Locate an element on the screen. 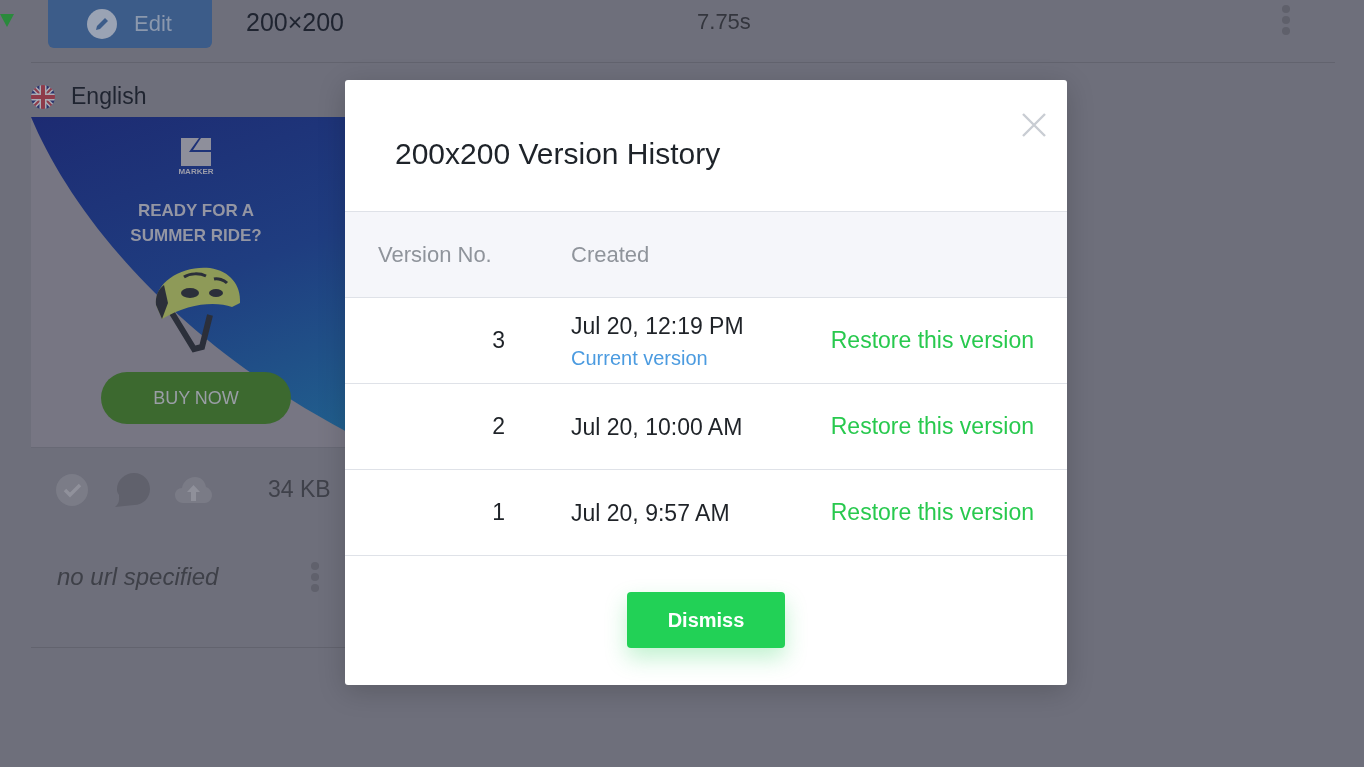 Image resolution: width=1364 pixels, height=767 pixels. created-date: Jul 20, 12:19 PM is located at coordinates (657, 325).